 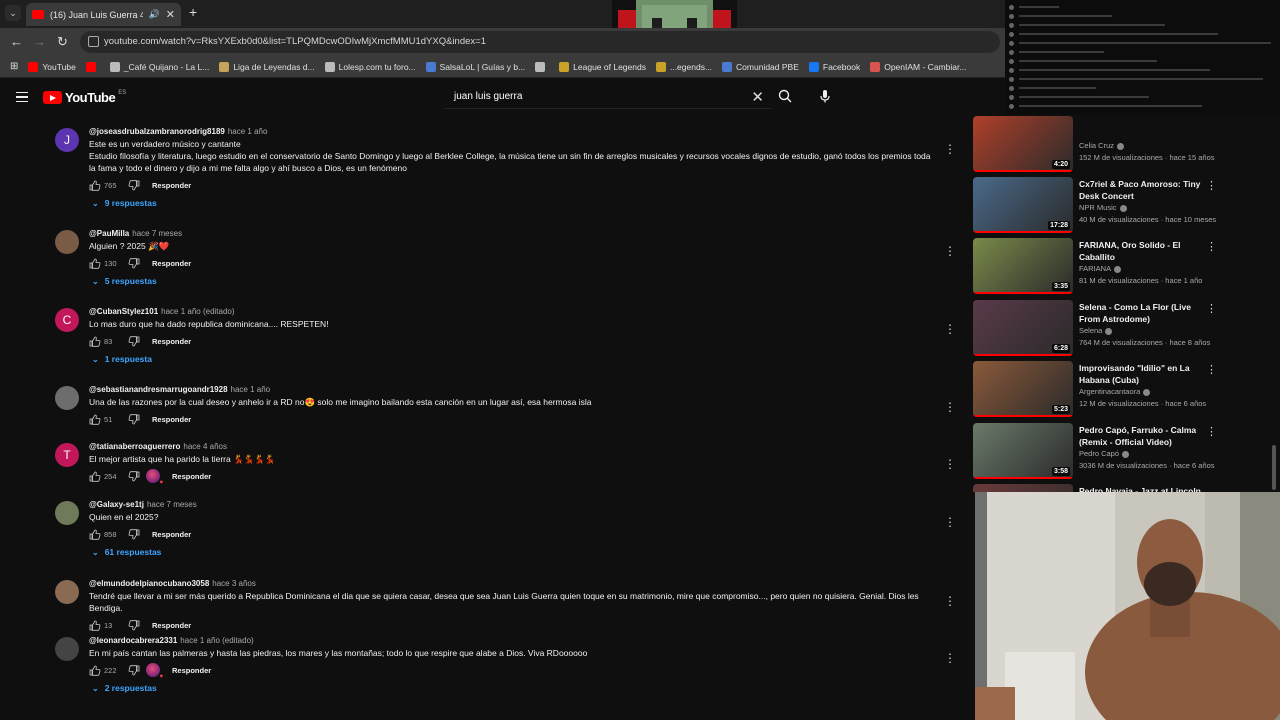 What do you see at coordinates (154, 14) in the screenshot?
I see `tab-audio-icon: 🔊` at bounding box center [154, 14].